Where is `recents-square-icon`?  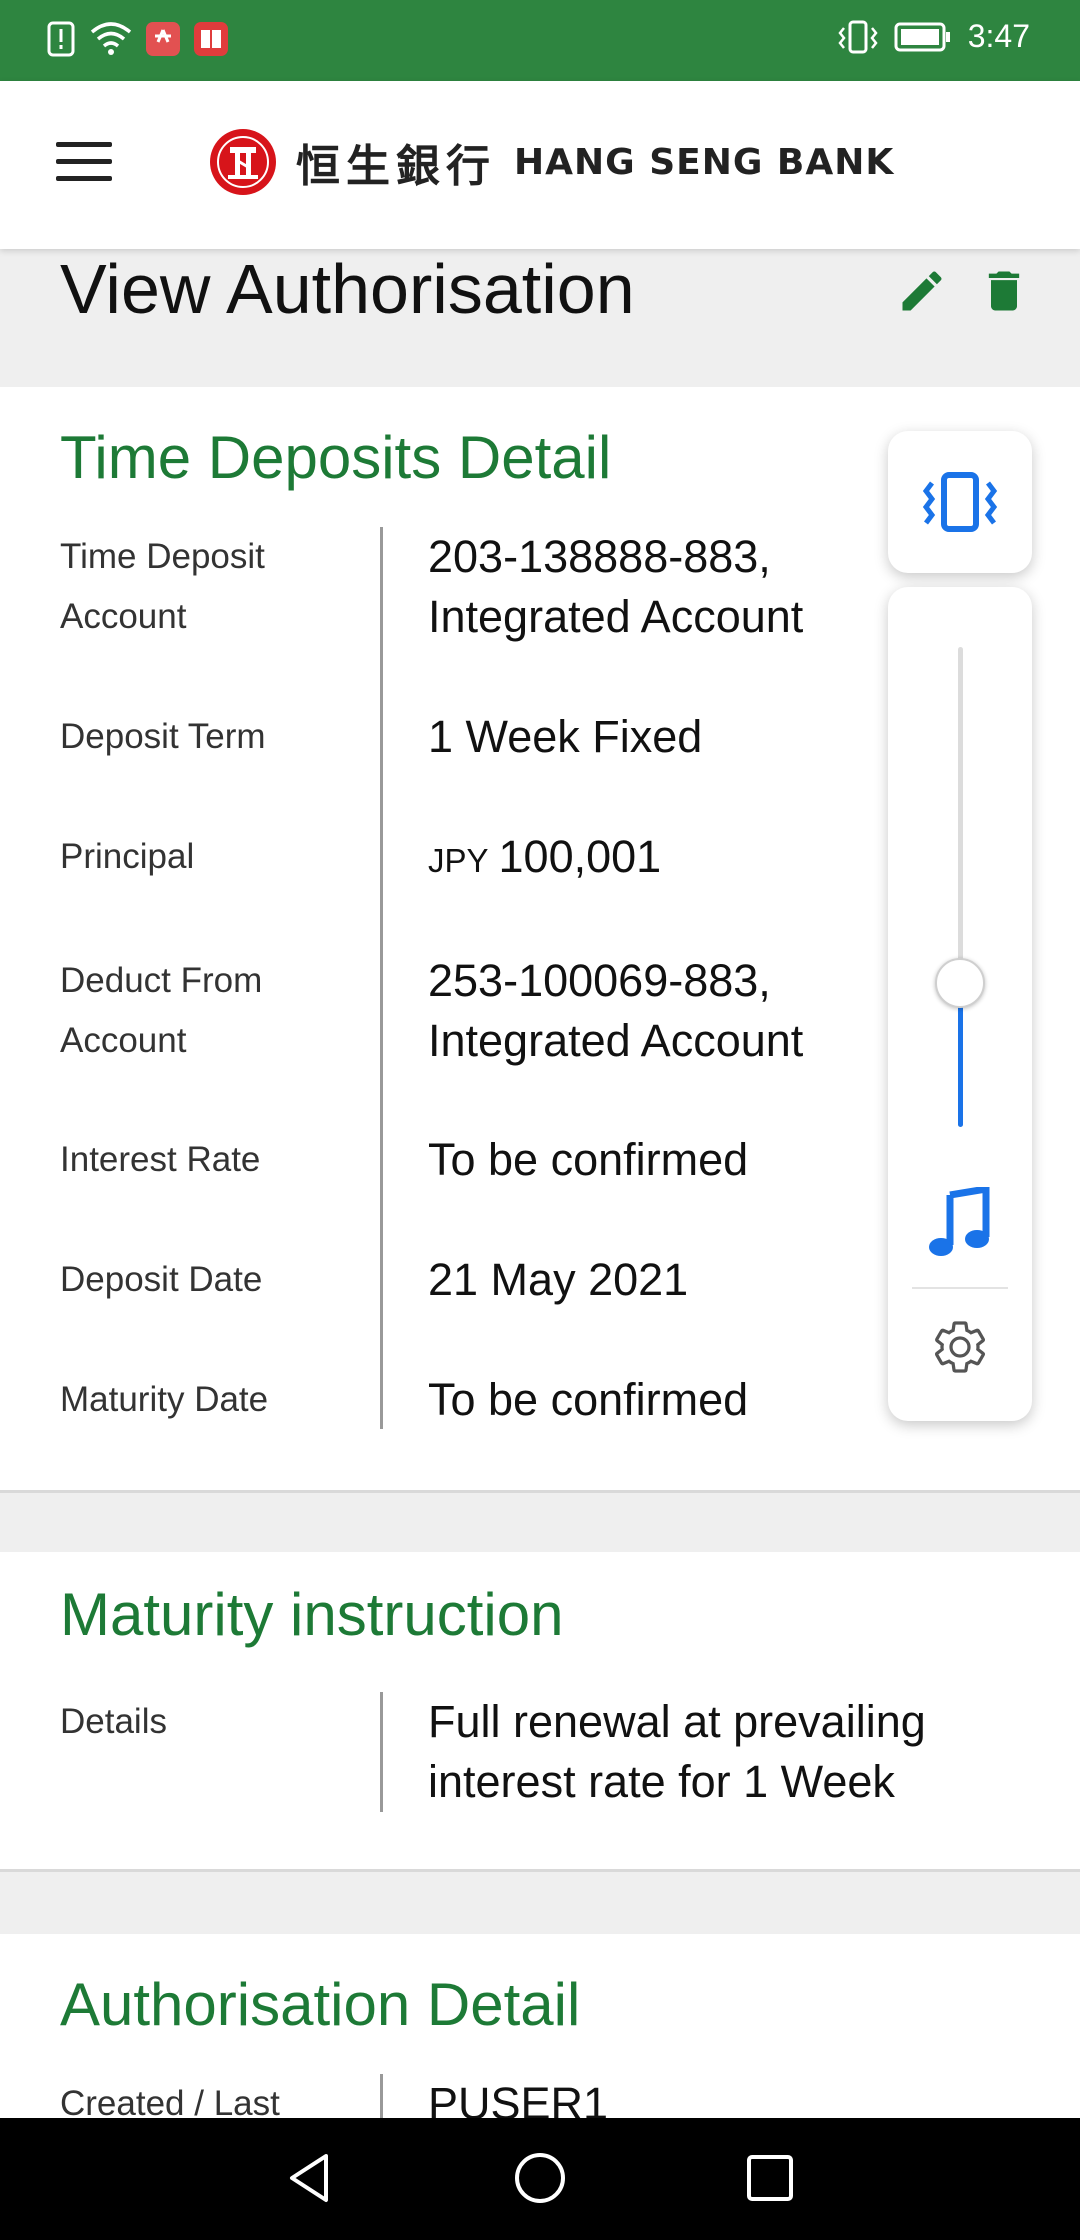
recents-square-icon is located at coordinates (770, 2178).